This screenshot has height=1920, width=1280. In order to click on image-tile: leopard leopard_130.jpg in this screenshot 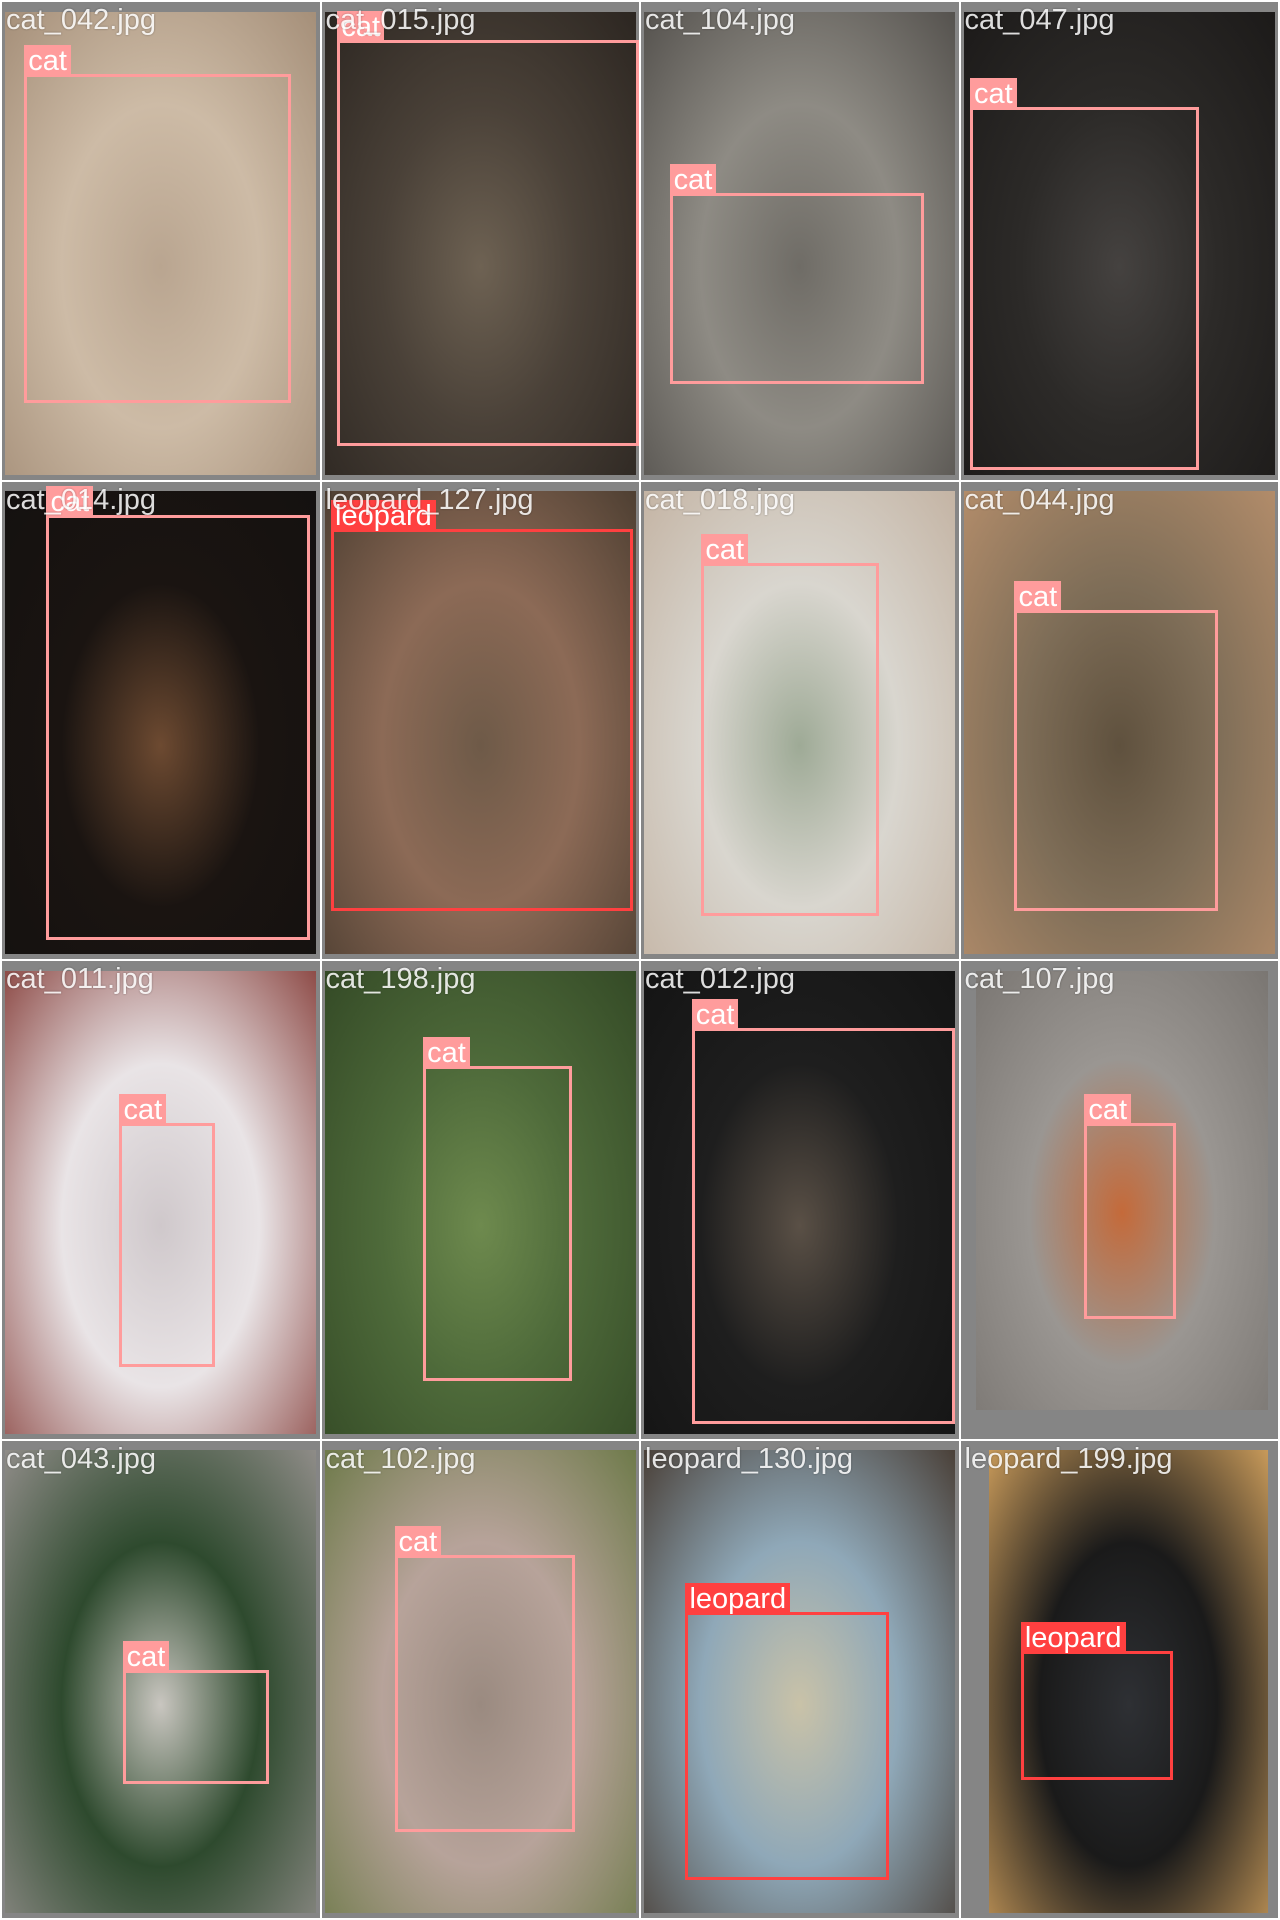, I will do `click(800, 1679)`.